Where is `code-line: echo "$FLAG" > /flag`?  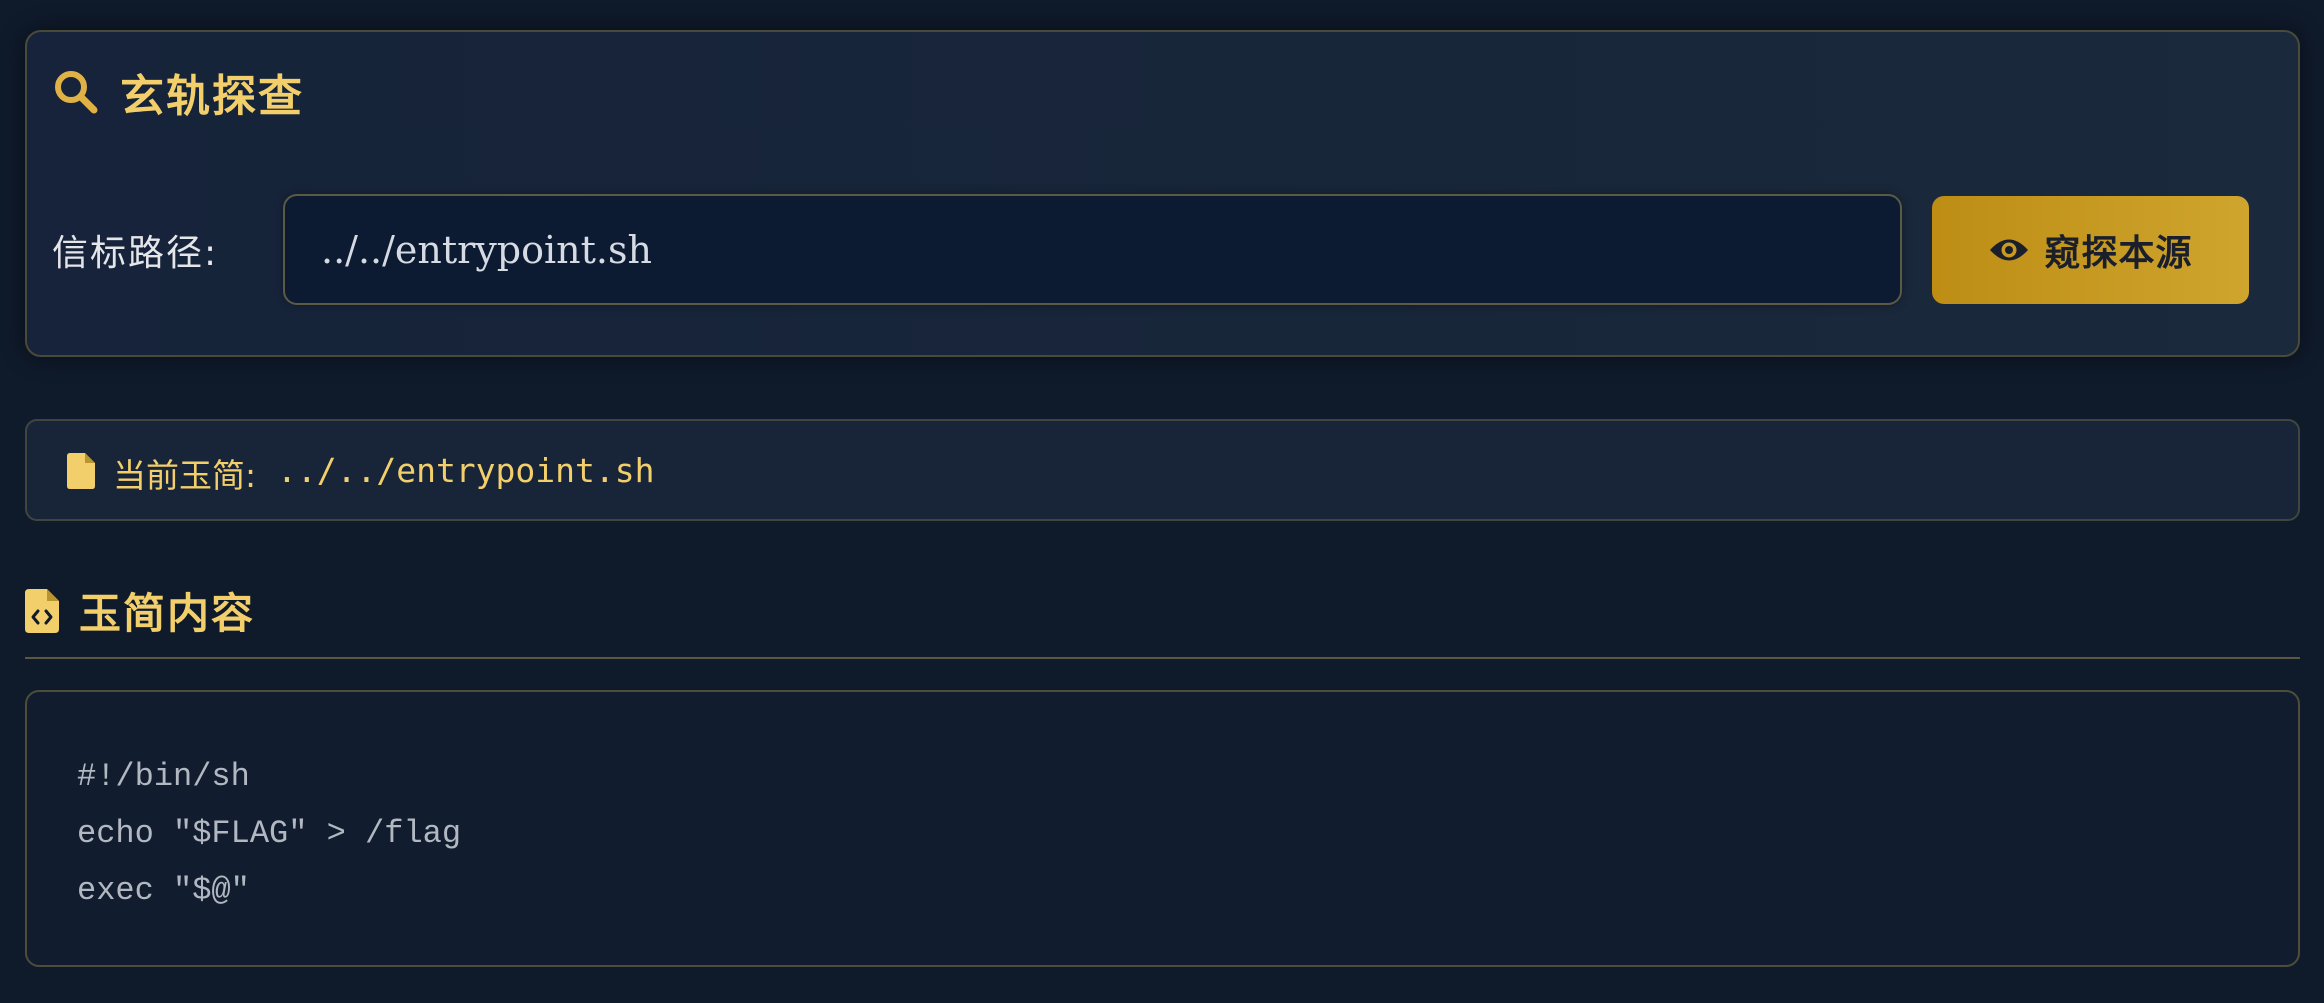
code-line: echo "$FLAG" > /flag is located at coordinates (269, 833).